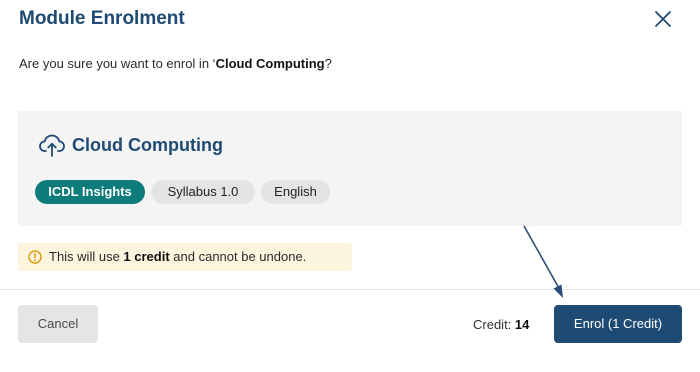 The width and height of the screenshot is (700, 372). Describe the element at coordinates (146, 256) in the screenshot. I see `notice-credit: 1 credit` at that location.